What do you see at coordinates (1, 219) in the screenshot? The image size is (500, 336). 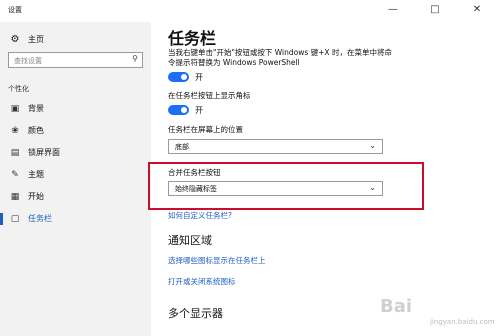 I see `active-indicator` at bounding box center [1, 219].